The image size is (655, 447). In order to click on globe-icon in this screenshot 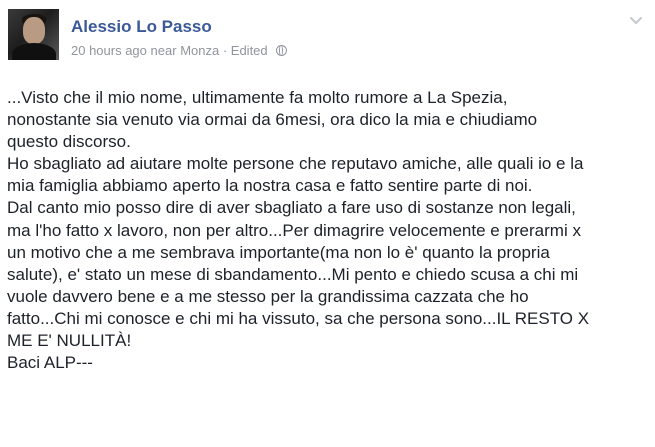, I will do `click(282, 50)`.